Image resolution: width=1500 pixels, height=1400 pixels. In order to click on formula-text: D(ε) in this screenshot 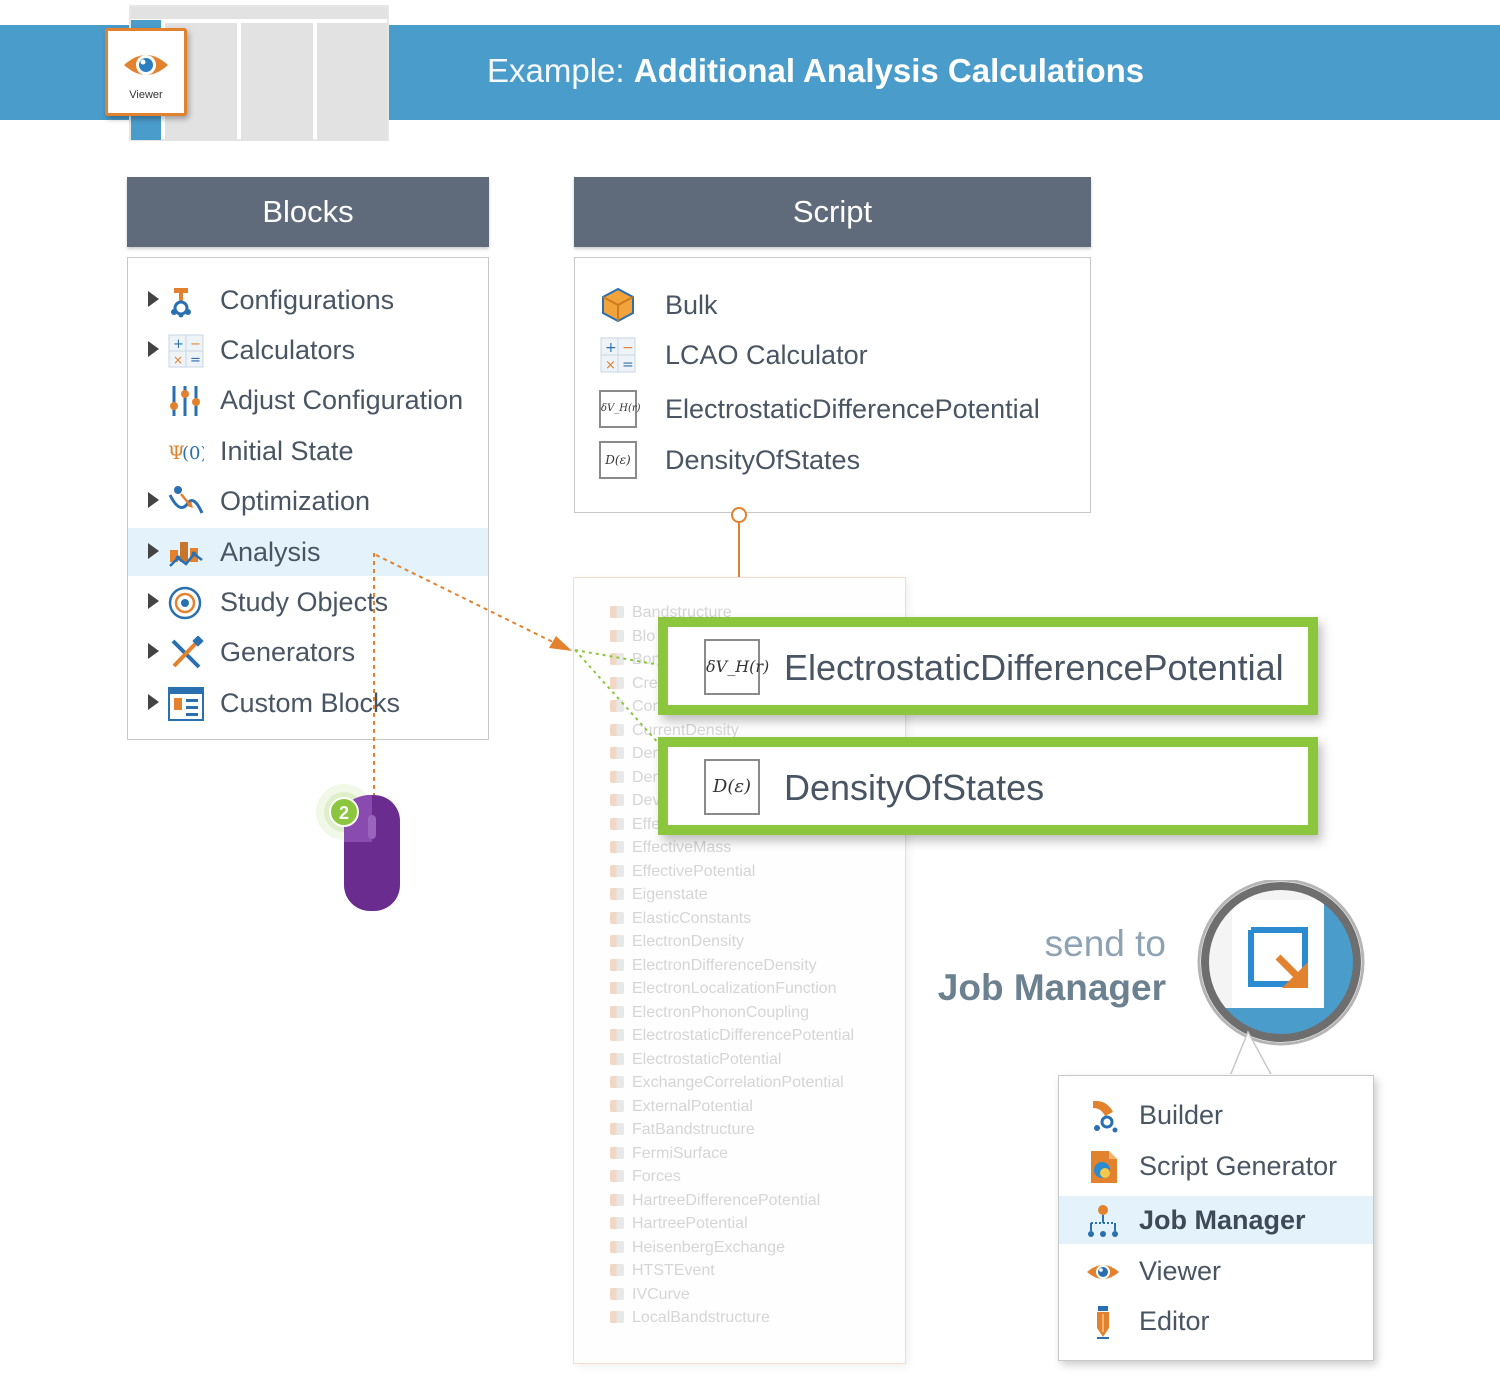, I will do `click(732, 786)`.